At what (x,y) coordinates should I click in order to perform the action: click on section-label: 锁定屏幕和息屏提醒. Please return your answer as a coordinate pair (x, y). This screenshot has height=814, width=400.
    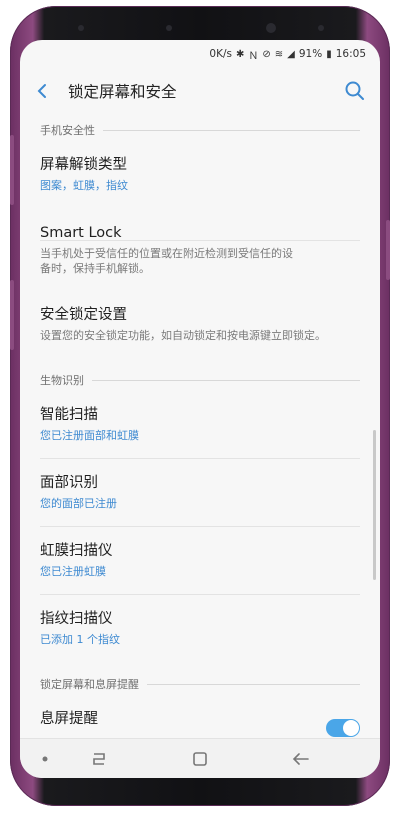
    Looking at the image, I should click on (89, 684).